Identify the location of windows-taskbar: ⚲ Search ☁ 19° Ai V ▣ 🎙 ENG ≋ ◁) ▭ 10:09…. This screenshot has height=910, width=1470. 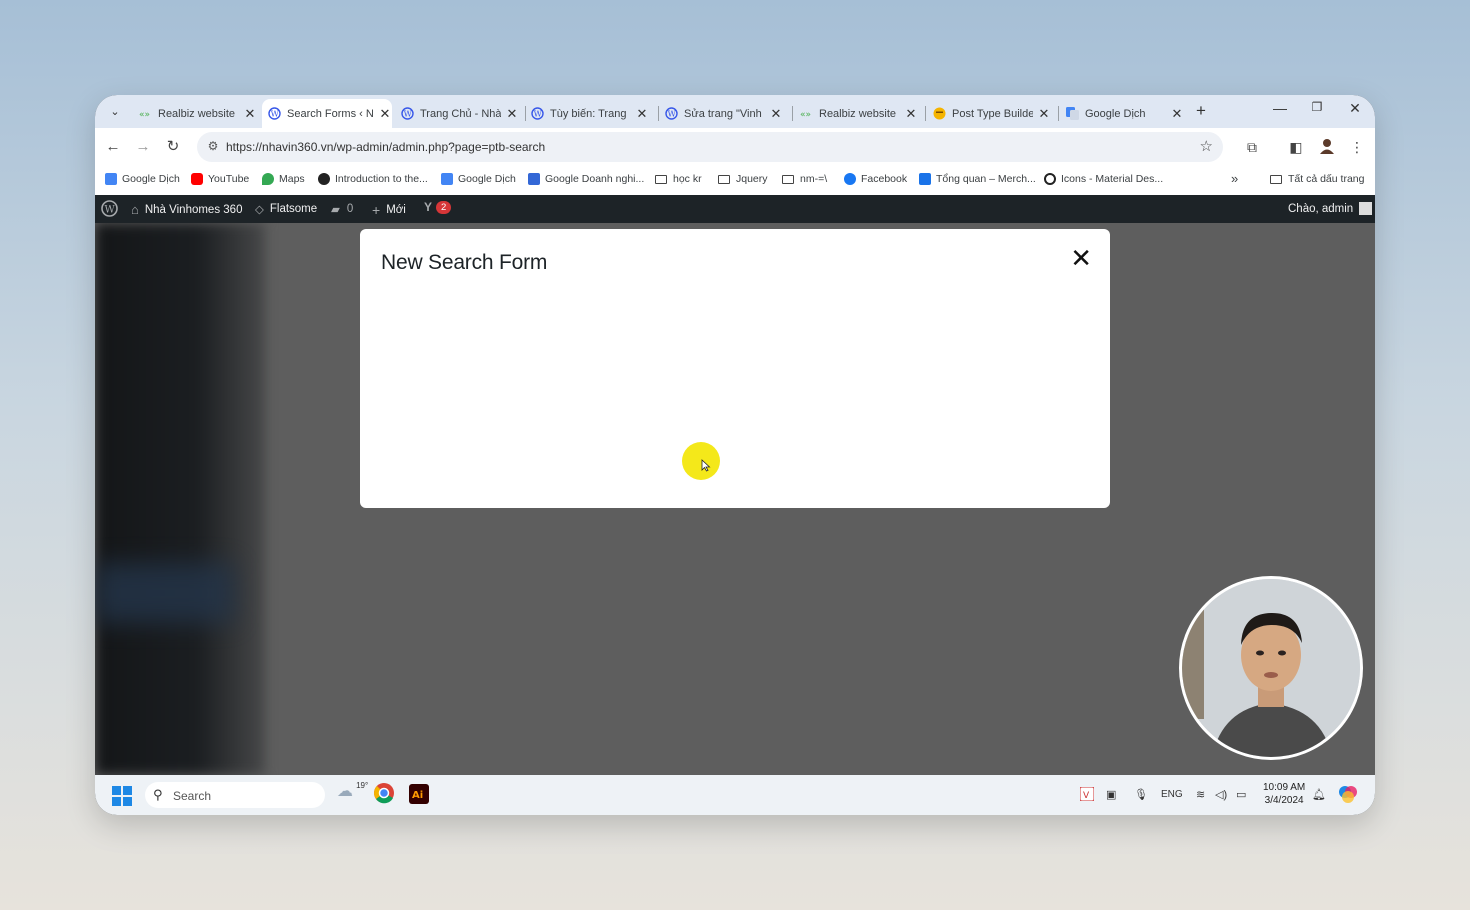
(735, 795).